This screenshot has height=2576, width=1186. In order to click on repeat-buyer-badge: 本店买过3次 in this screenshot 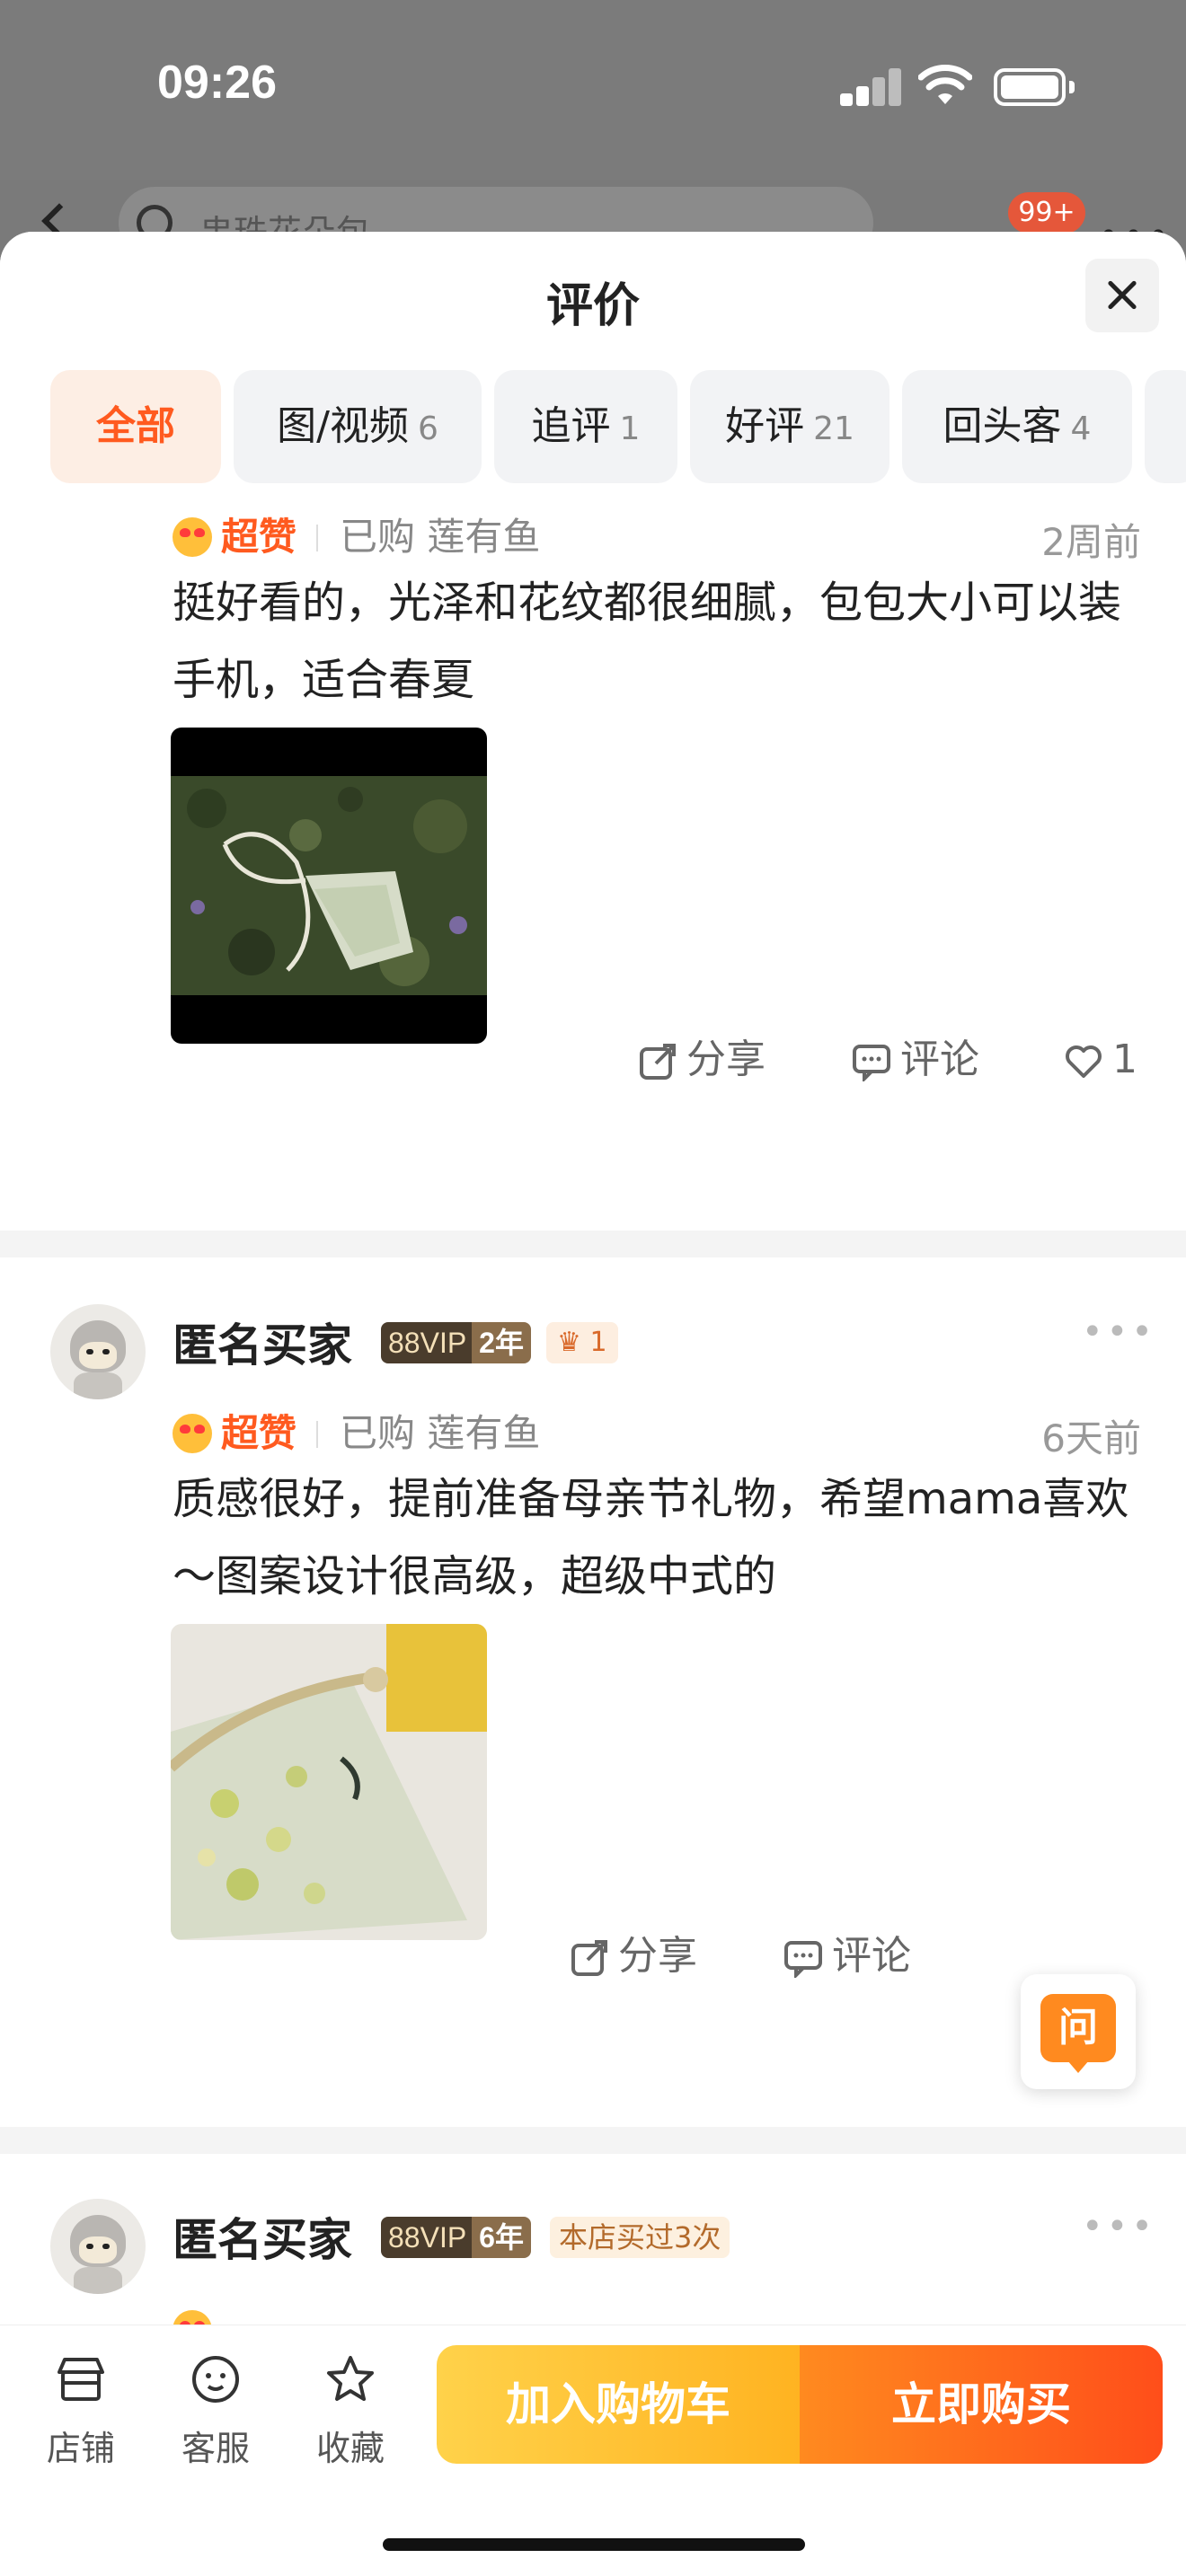, I will do `click(640, 2237)`.